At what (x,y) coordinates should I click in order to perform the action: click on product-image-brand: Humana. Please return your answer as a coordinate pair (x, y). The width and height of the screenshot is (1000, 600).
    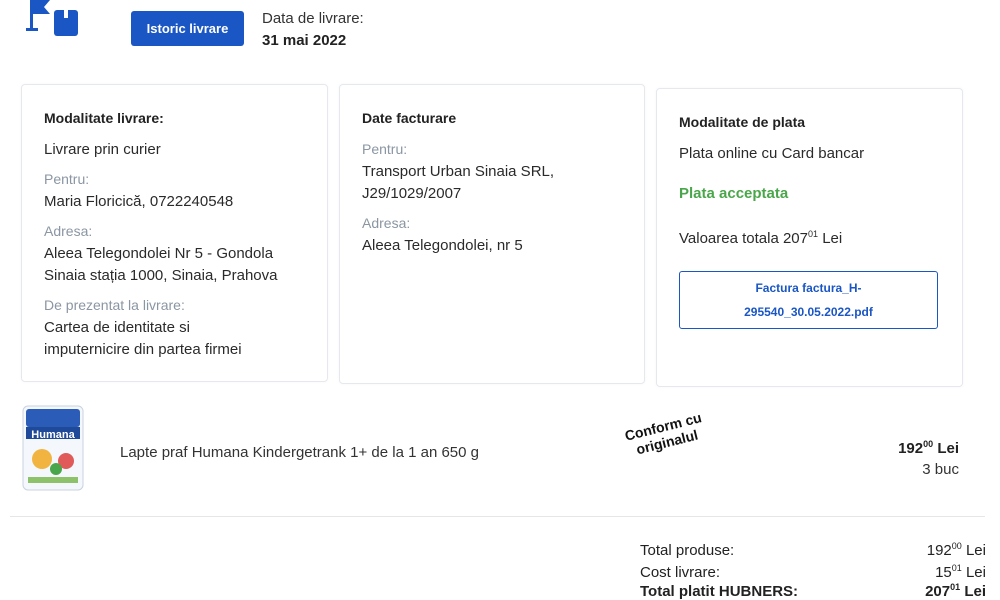
    Looking at the image, I should click on (53, 435).